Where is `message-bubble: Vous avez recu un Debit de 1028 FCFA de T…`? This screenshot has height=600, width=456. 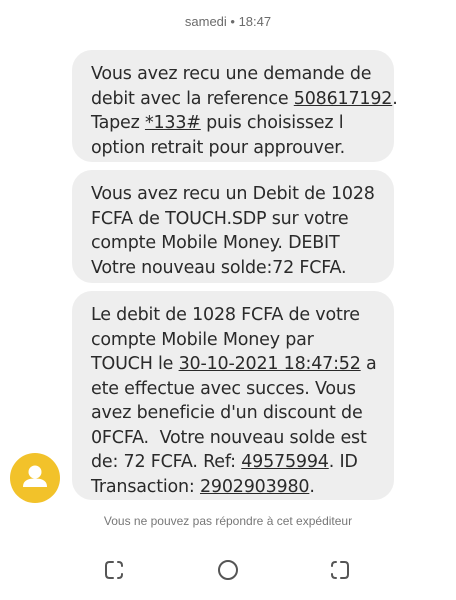 message-bubble: Vous avez recu un Debit de 1028 FCFA de T… is located at coordinates (233, 226).